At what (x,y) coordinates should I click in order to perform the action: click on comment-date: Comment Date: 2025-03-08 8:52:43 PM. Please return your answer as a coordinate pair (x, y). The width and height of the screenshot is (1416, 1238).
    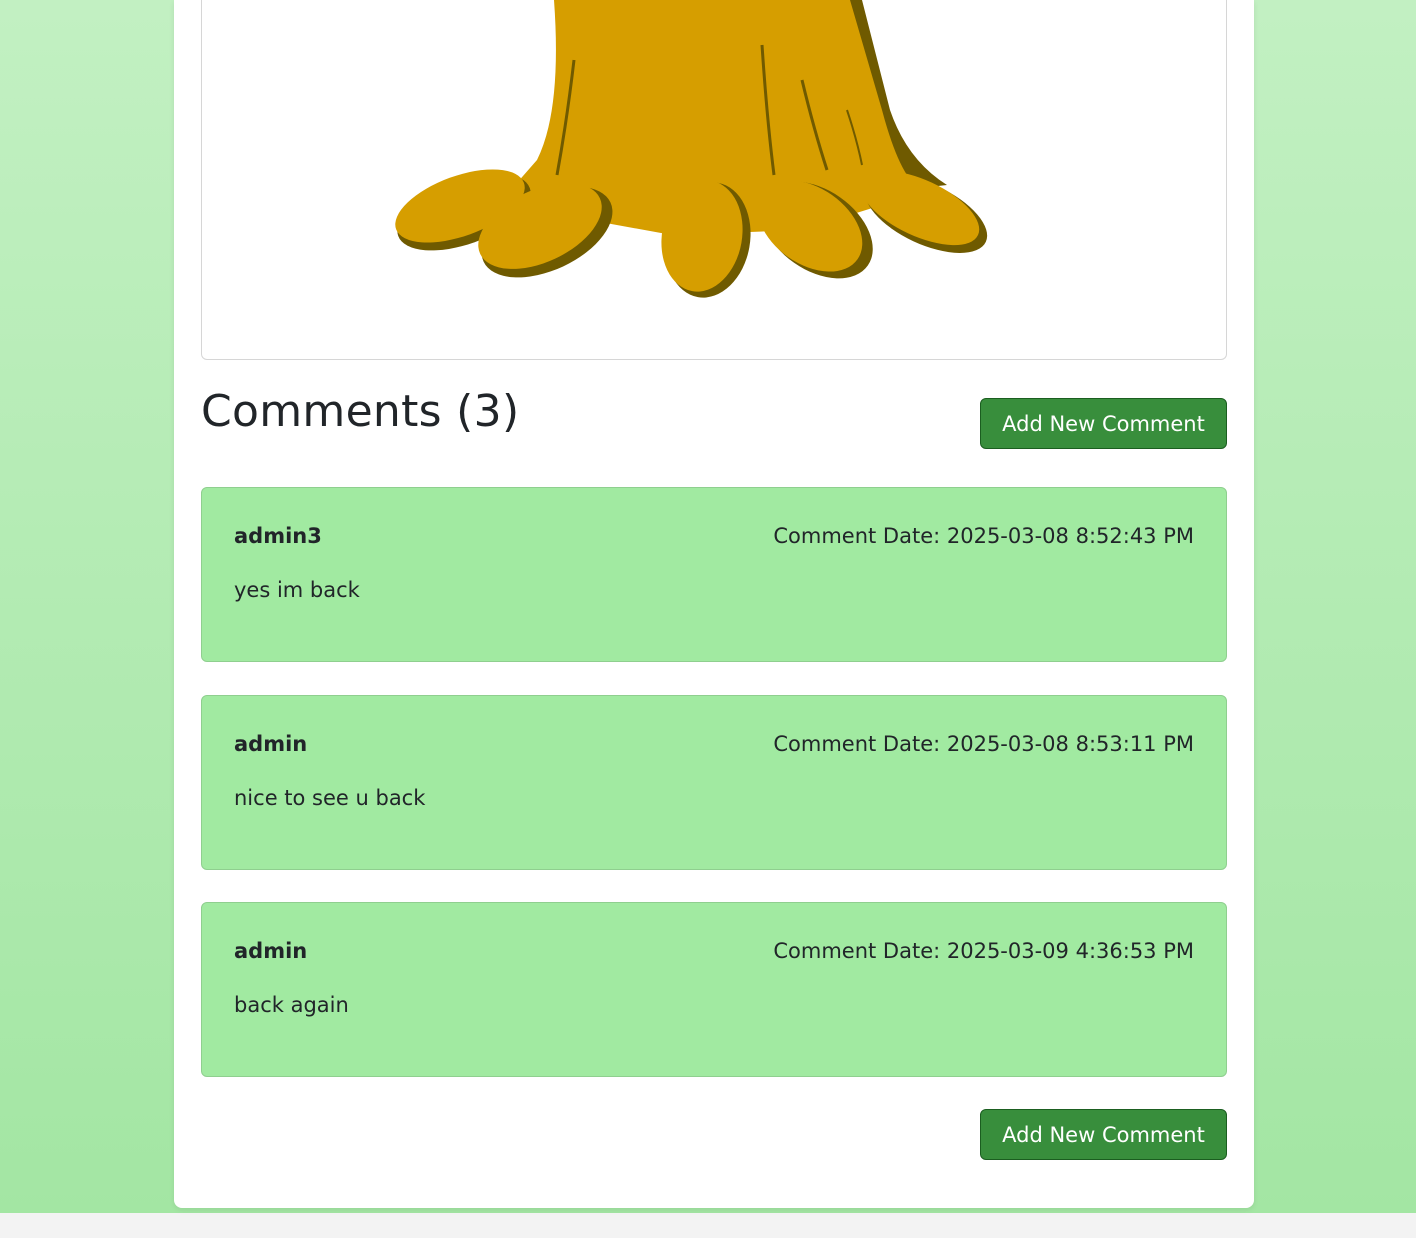
    Looking at the image, I should click on (983, 536).